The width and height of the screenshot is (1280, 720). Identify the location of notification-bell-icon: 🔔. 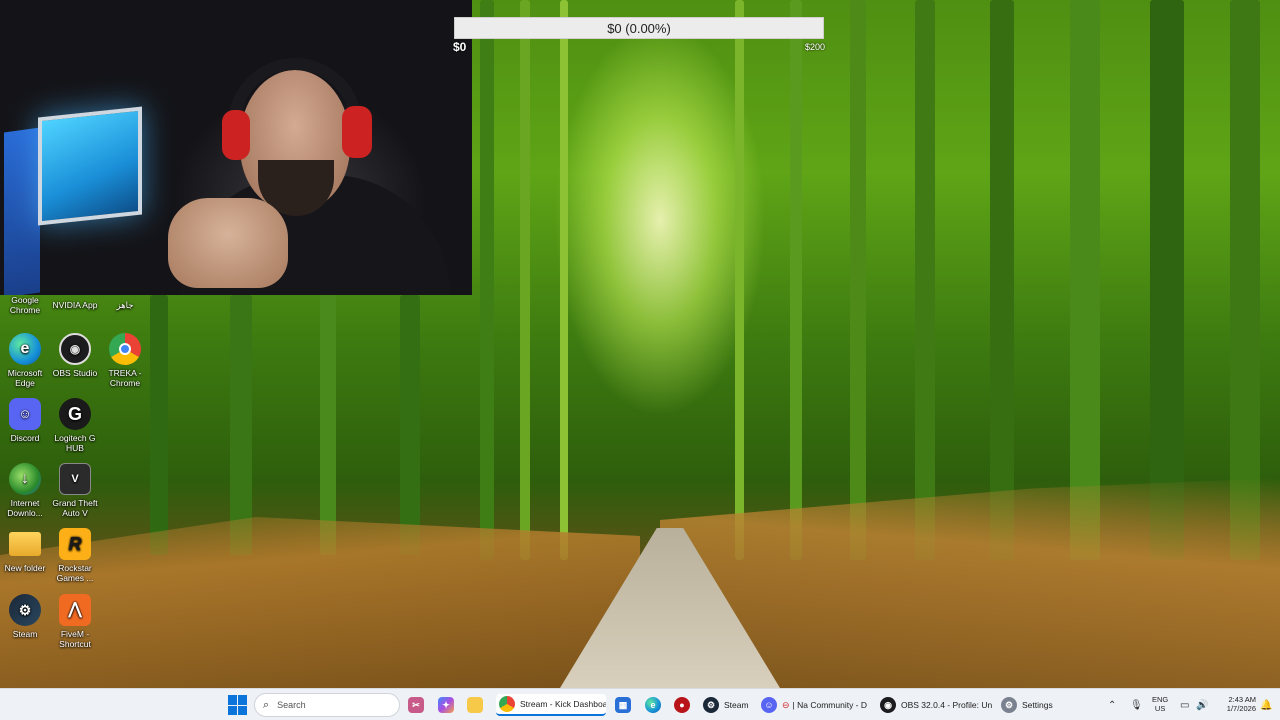
(1266, 705).